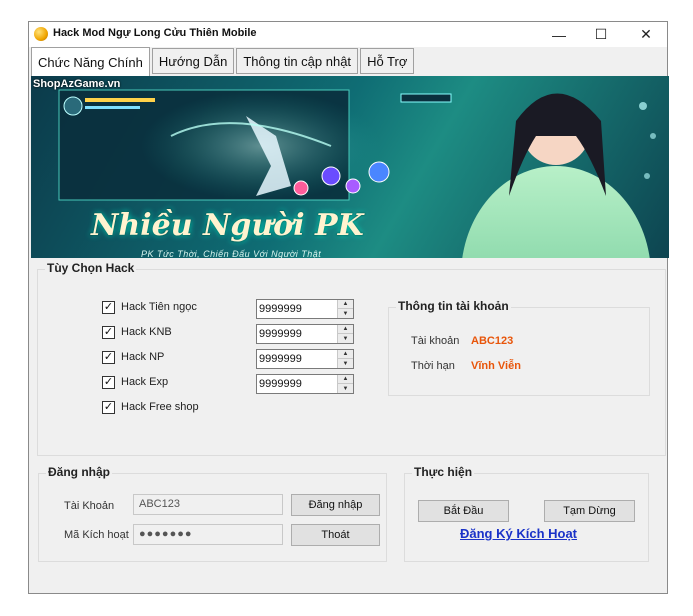 This screenshot has width=693, height=616. What do you see at coordinates (108, 332) in the screenshot?
I see `checkbox-knb: ✓` at bounding box center [108, 332].